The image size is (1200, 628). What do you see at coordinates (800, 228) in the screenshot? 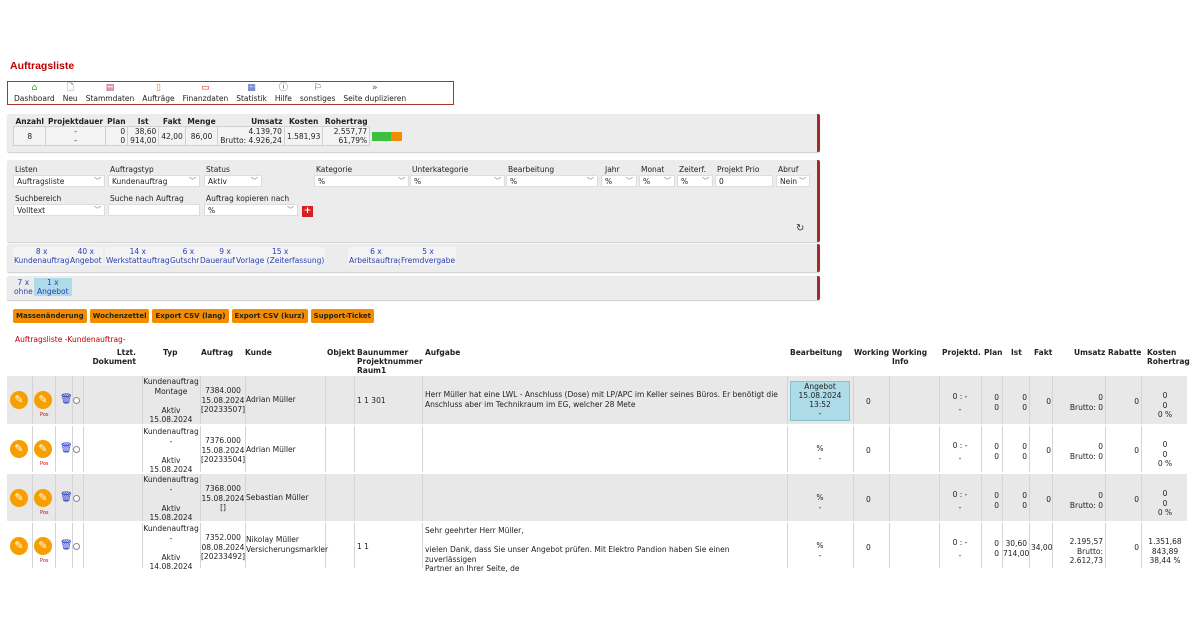
I see `refresh-icon: ↻` at bounding box center [800, 228].